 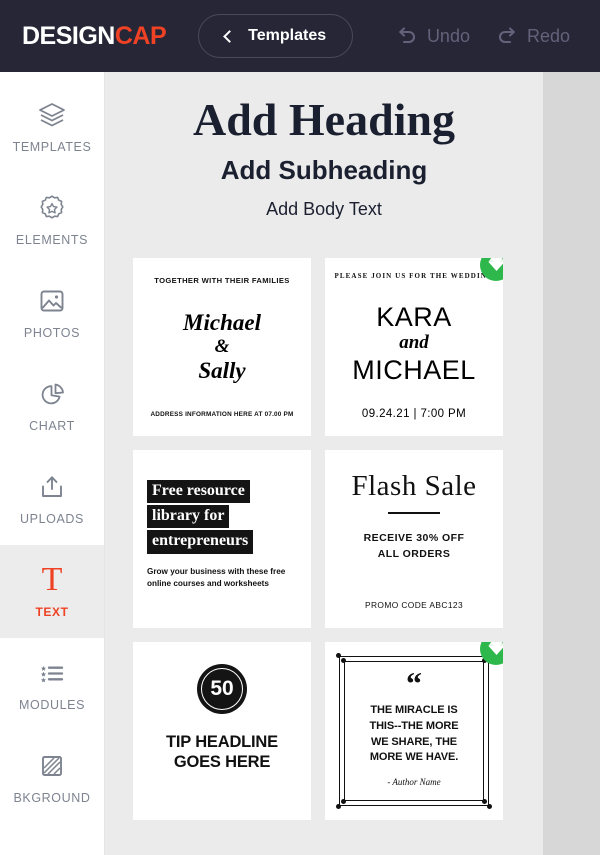 I want to click on quote-author: - Author Name, so click(x=414, y=781).